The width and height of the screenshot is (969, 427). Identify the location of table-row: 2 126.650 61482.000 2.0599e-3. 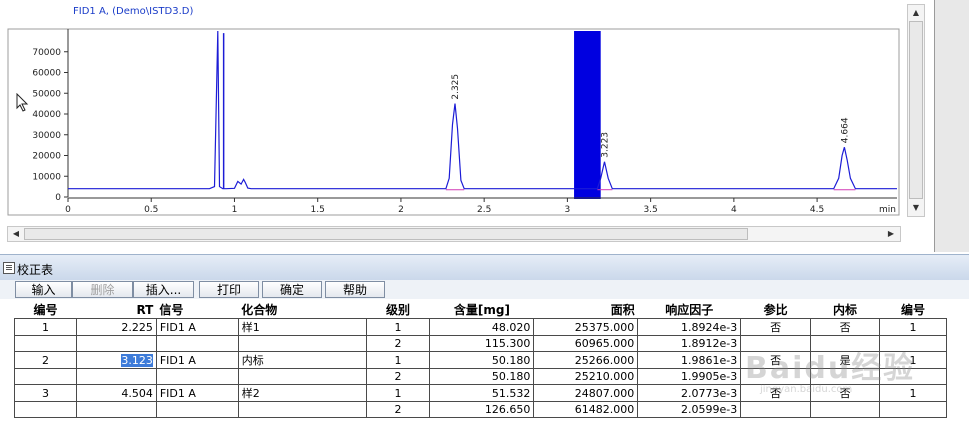
(480, 409).